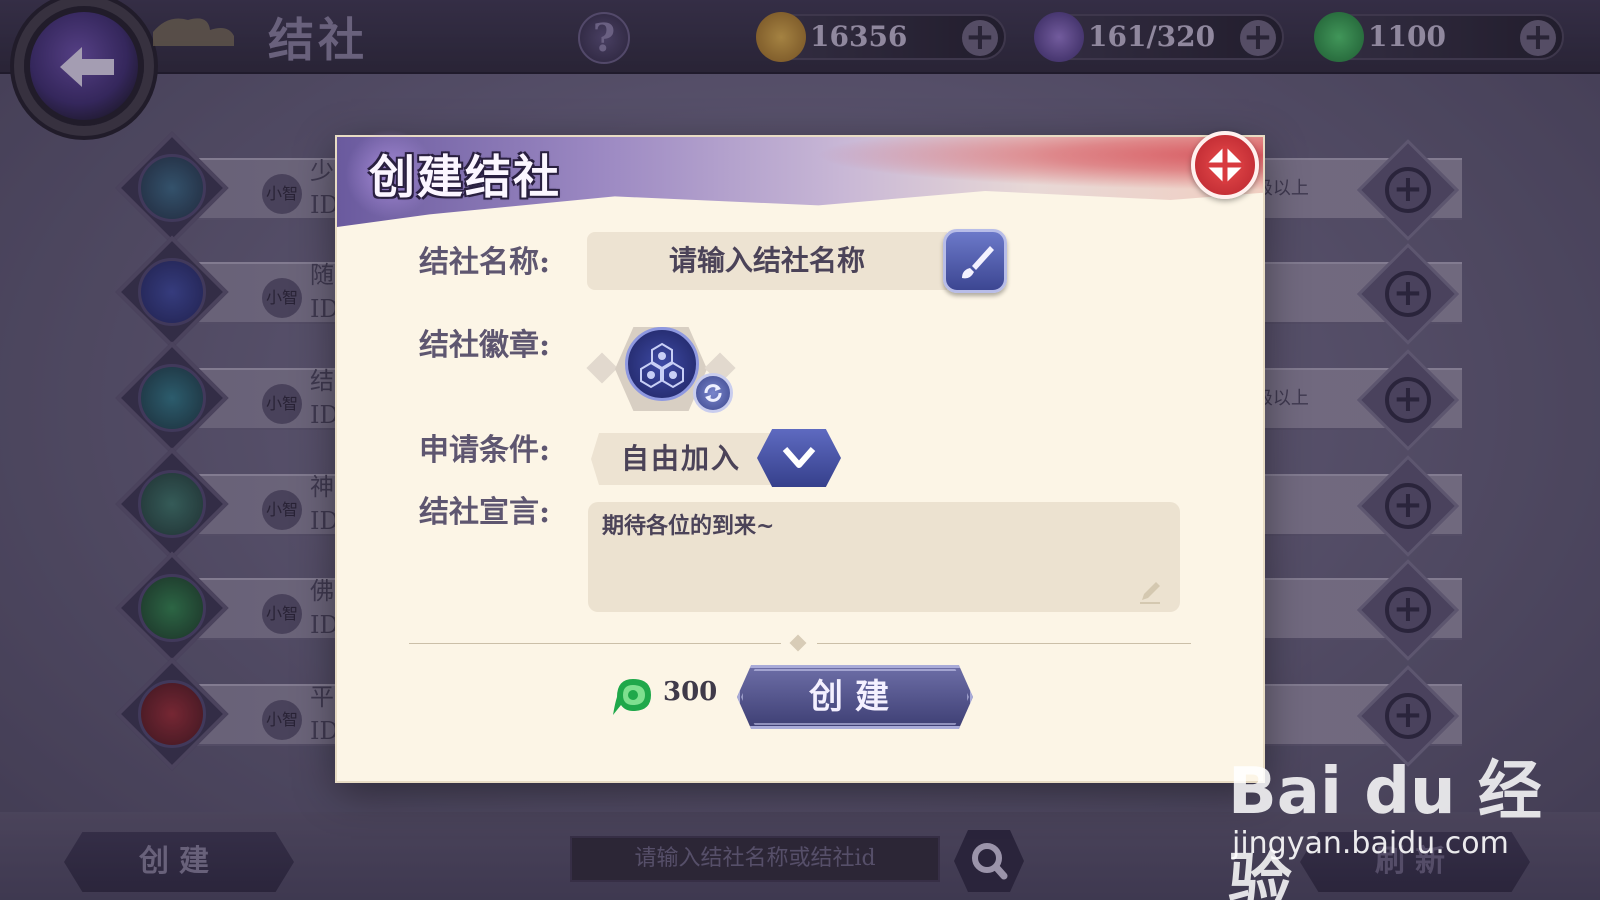 The width and height of the screenshot is (1600, 900). What do you see at coordinates (884, 557) in the screenshot?
I see `declaration-textarea: 期待各位的到来~` at bounding box center [884, 557].